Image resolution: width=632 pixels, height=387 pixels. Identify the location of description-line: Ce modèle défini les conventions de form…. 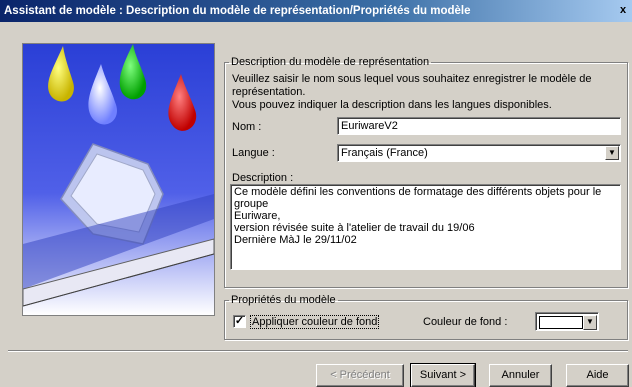
(418, 198).